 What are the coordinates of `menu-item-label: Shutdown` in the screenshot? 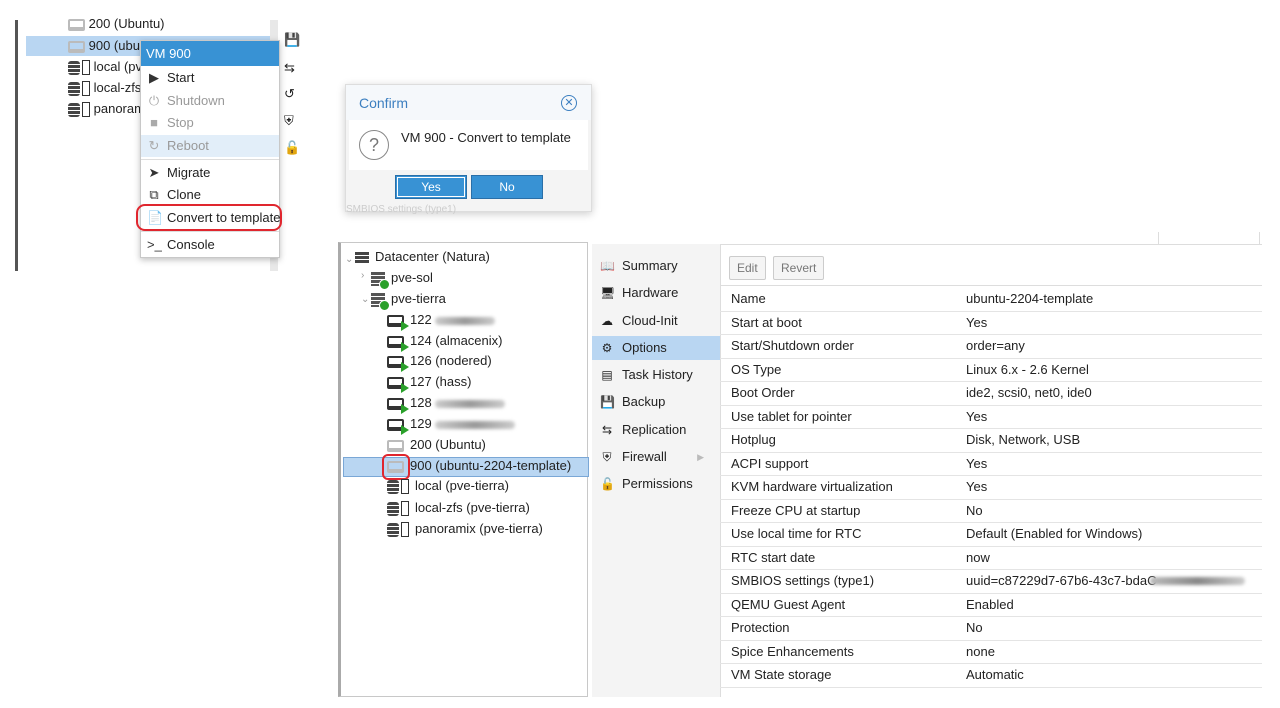 It's located at (196, 100).